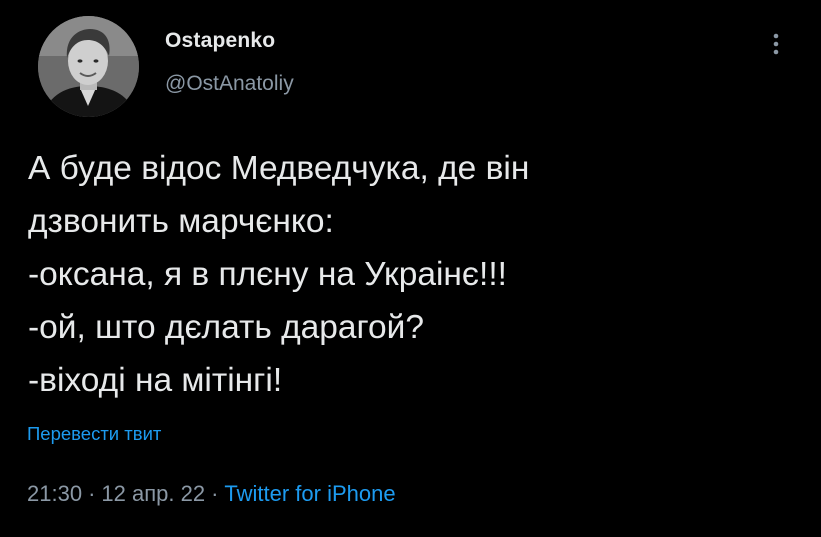 The height and width of the screenshot is (537, 821). What do you see at coordinates (229, 84) in the screenshot?
I see `user-handle: @OstAnatoliy` at bounding box center [229, 84].